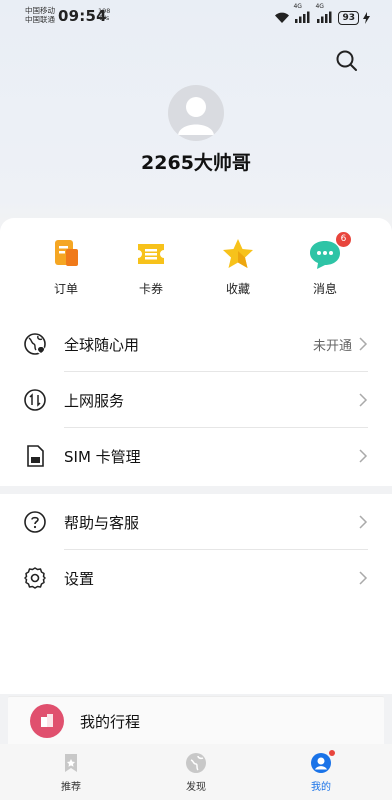  I want to click on star-icon, so click(238, 253).